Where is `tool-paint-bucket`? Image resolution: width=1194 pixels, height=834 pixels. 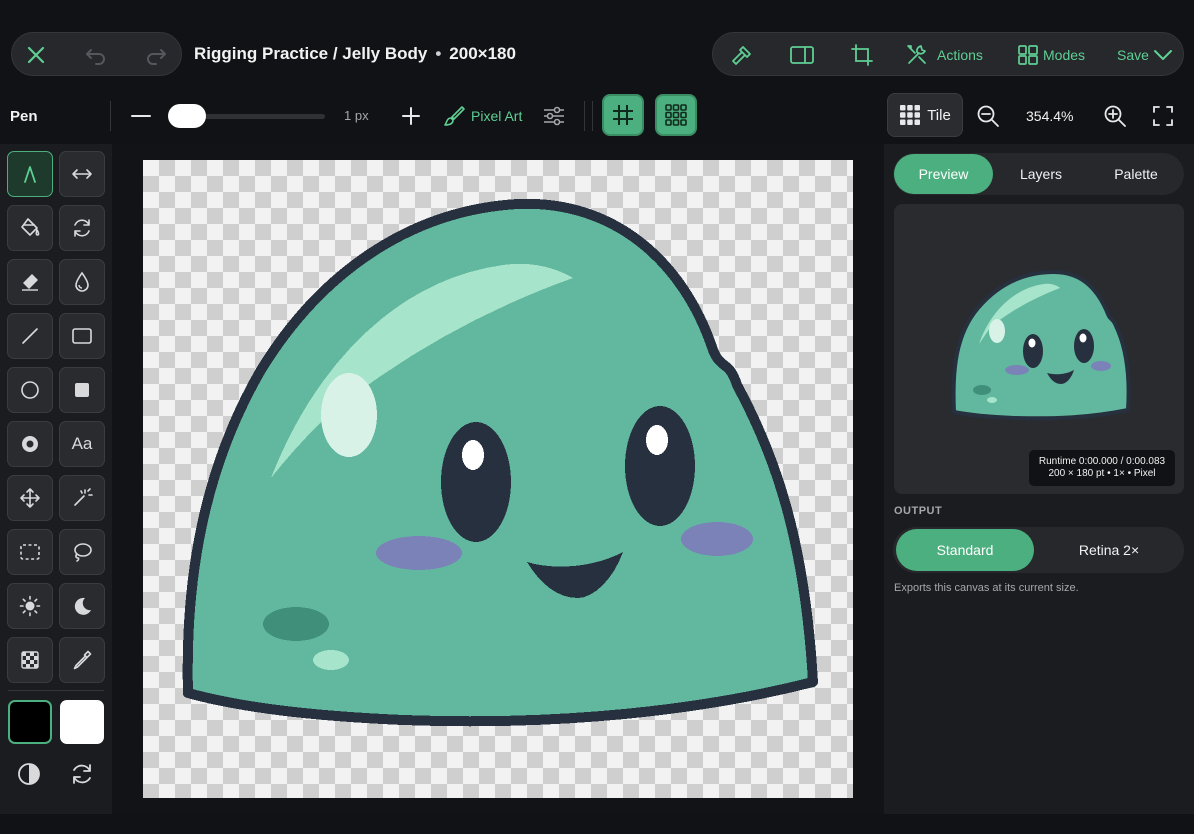
tool-paint-bucket is located at coordinates (30, 228).